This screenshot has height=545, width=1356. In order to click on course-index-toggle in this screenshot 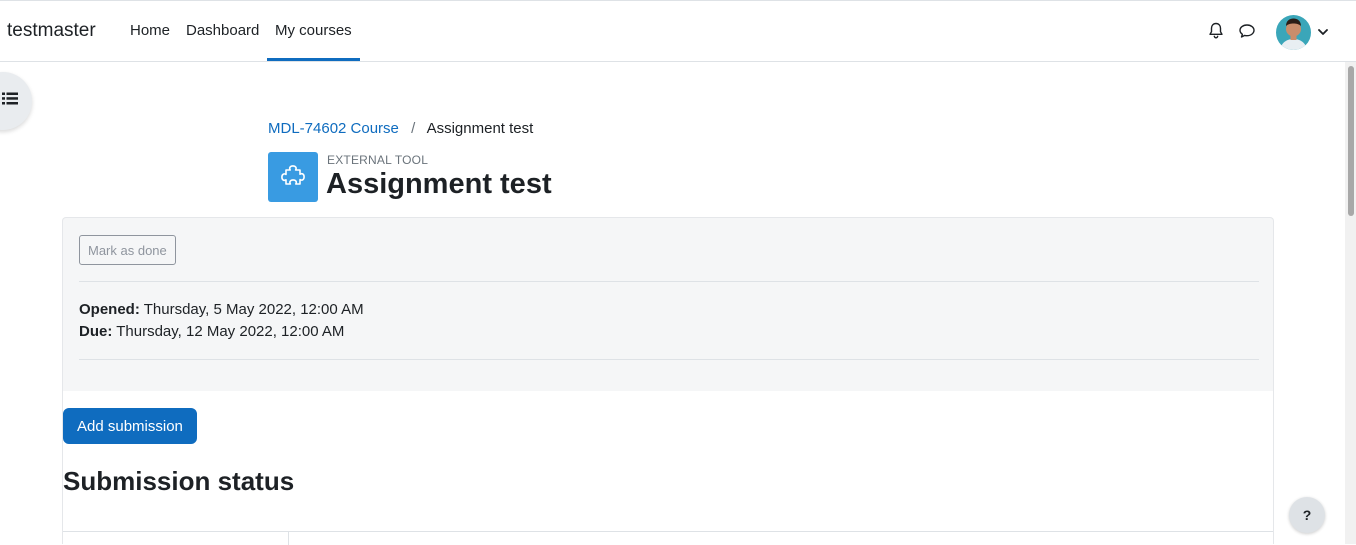, I will do `click(16, 101)`.